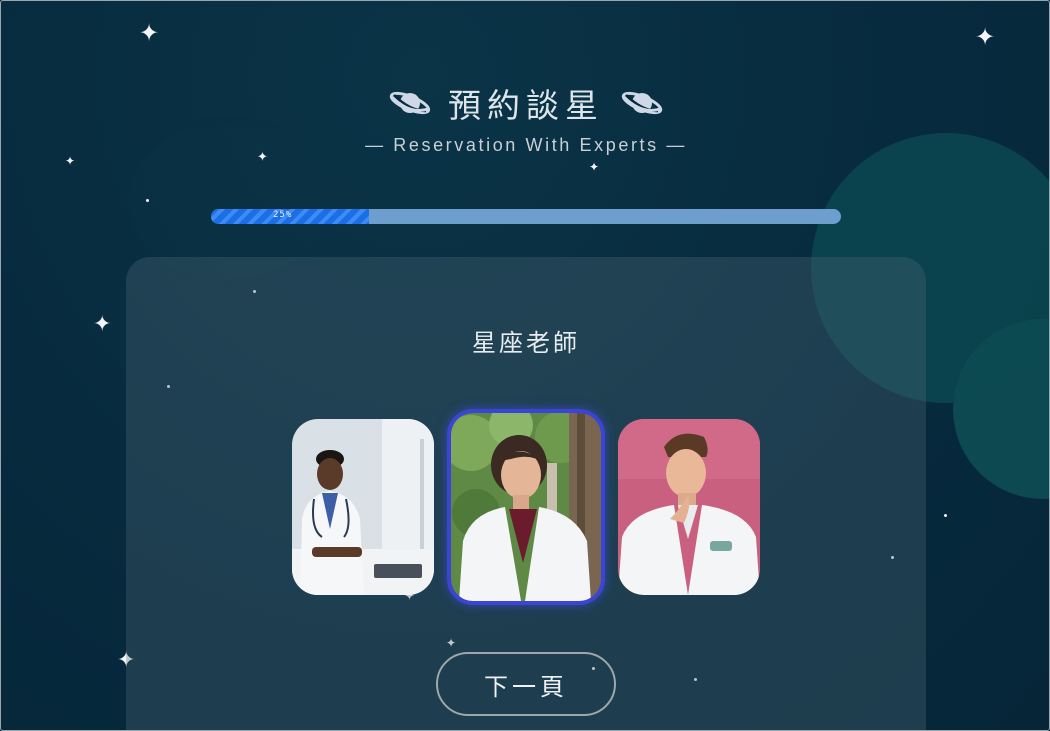 Image resolution: width=1050 pixels, height=731 pixels. What do you see at coordinates (526, 684) in the screenshot?
I see `next-page-button: 下一頁` at bounding box center [526, 684].